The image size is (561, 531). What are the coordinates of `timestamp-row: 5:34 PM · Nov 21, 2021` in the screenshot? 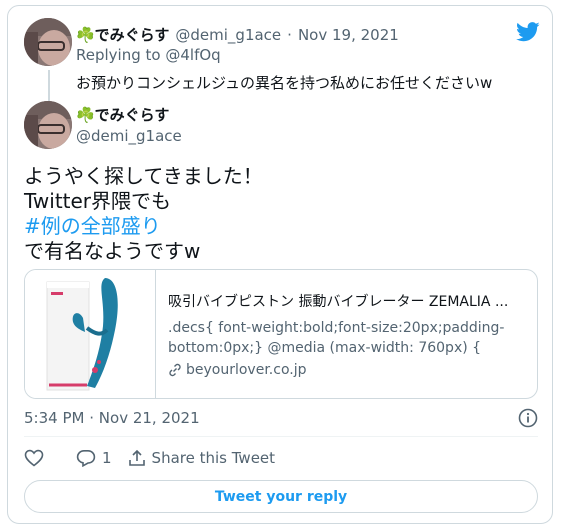 It's located at (281, 418).